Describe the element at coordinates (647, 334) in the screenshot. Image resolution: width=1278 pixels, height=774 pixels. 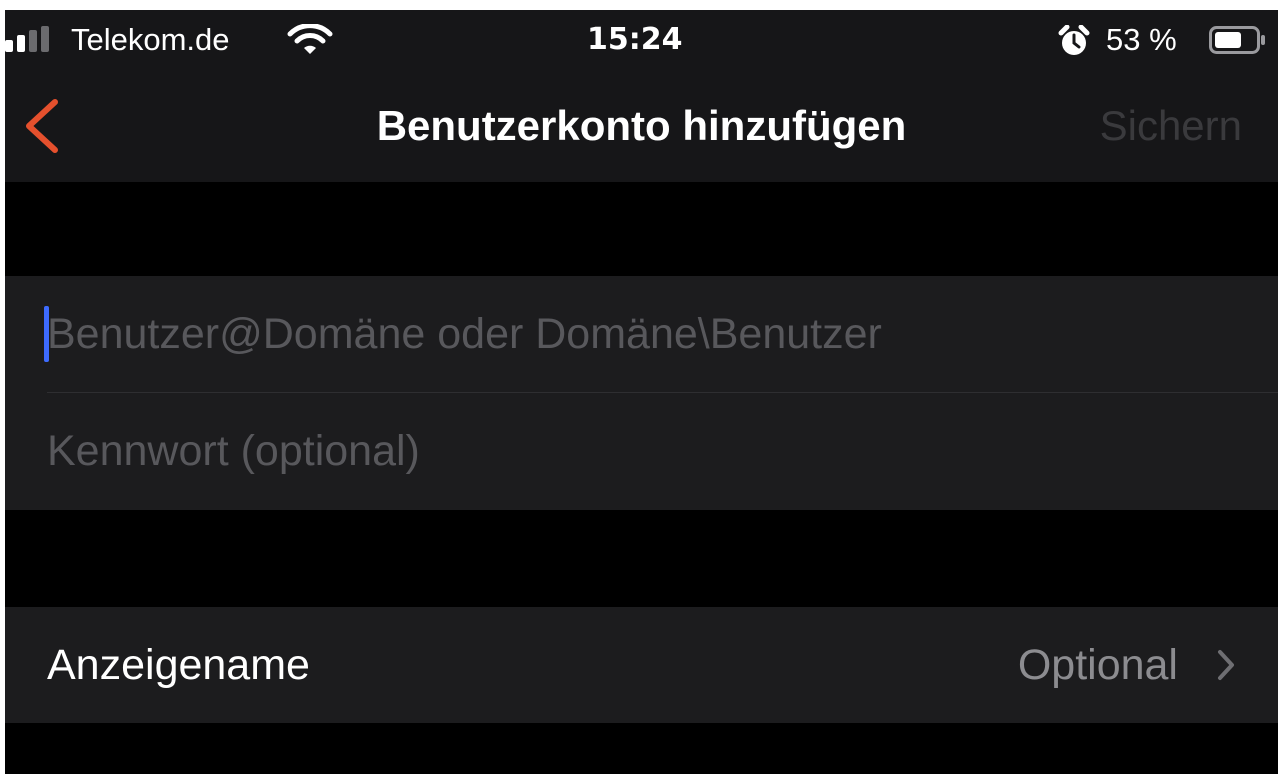
I see `user-domain-input` at that location.